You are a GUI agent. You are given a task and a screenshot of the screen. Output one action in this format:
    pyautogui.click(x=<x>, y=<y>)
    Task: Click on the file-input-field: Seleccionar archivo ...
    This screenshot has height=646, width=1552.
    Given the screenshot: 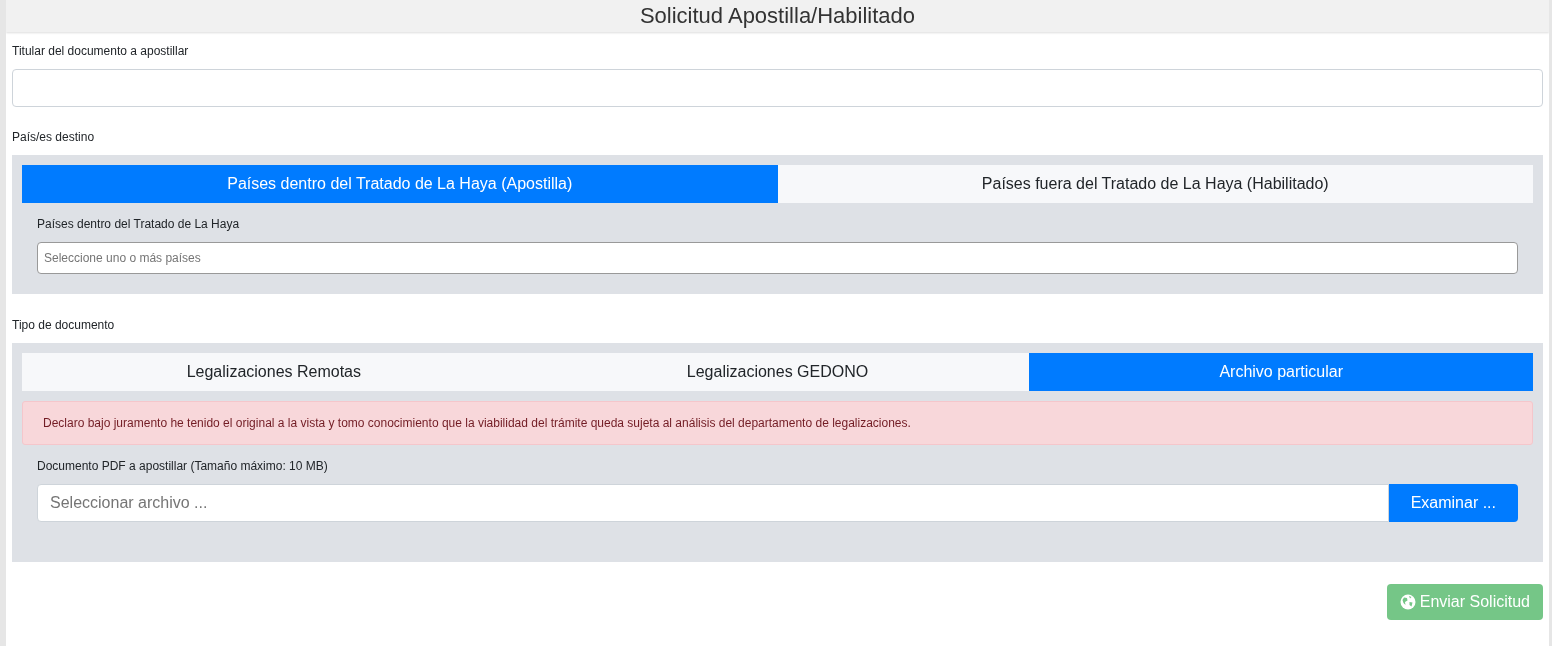 What is the action you would take?
    pyautogui.click(x=713, y=503)
    